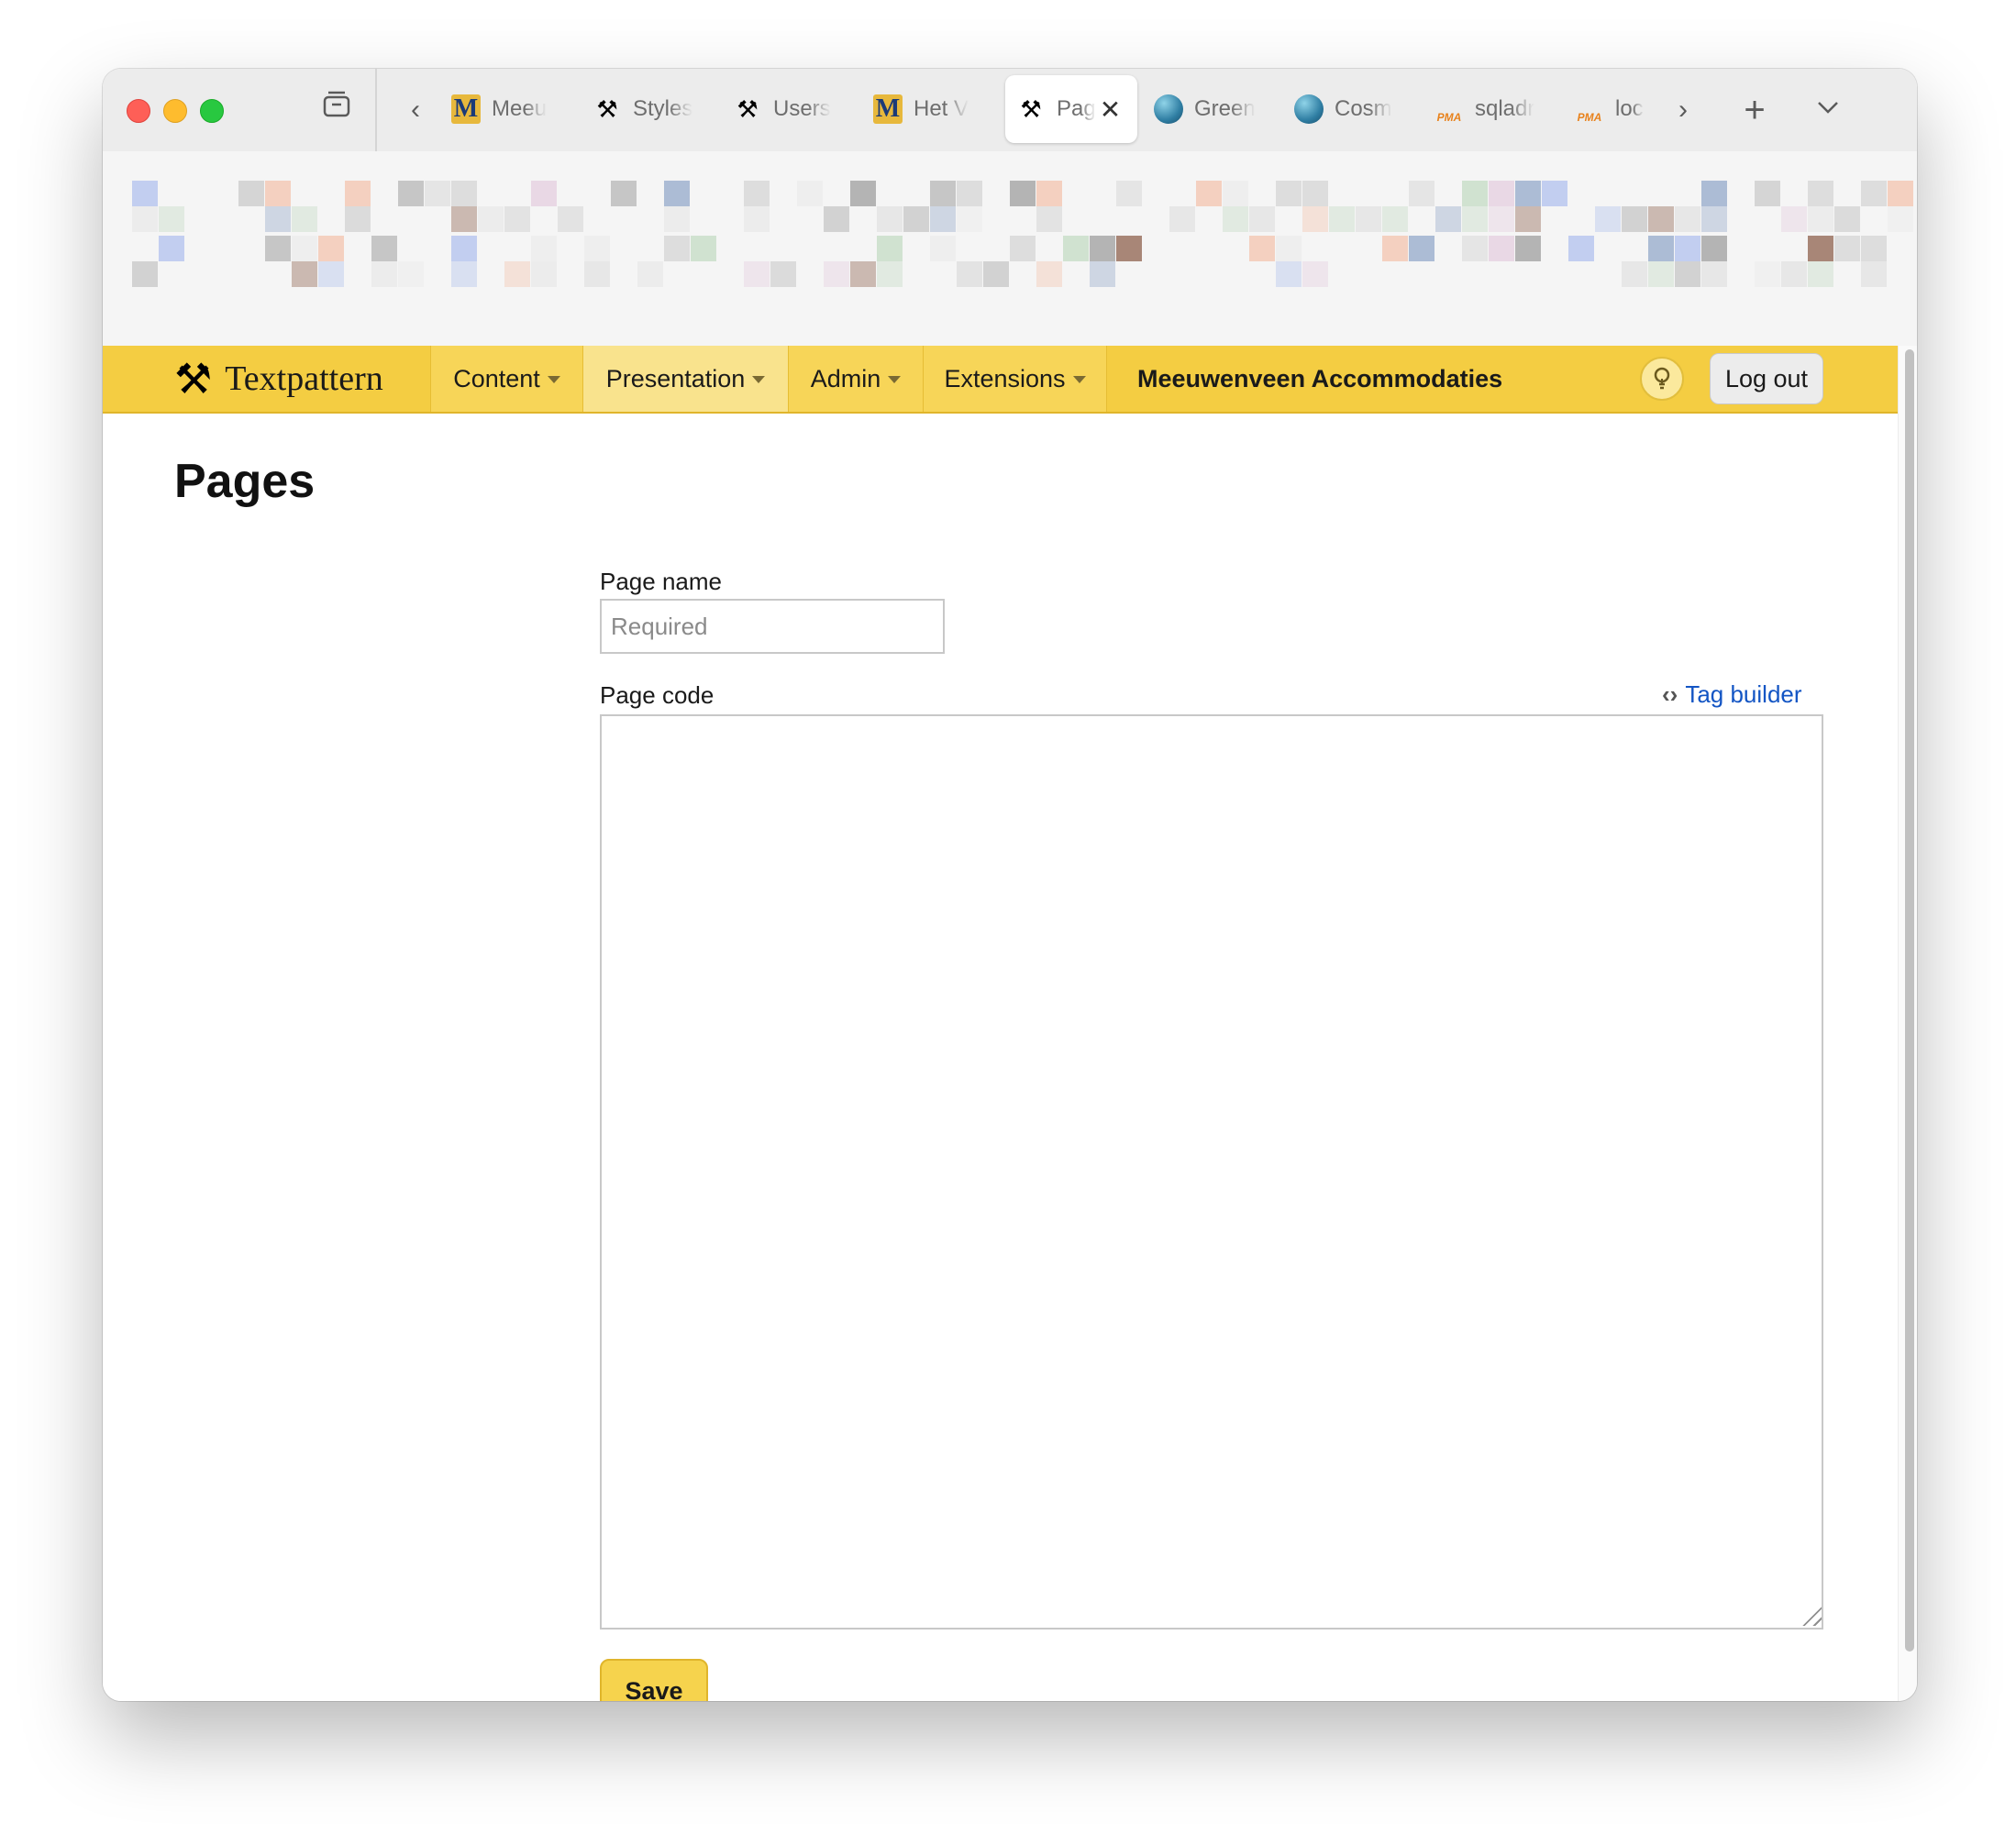  I want to click on globe-favicon-icon, so click(1168, 109).